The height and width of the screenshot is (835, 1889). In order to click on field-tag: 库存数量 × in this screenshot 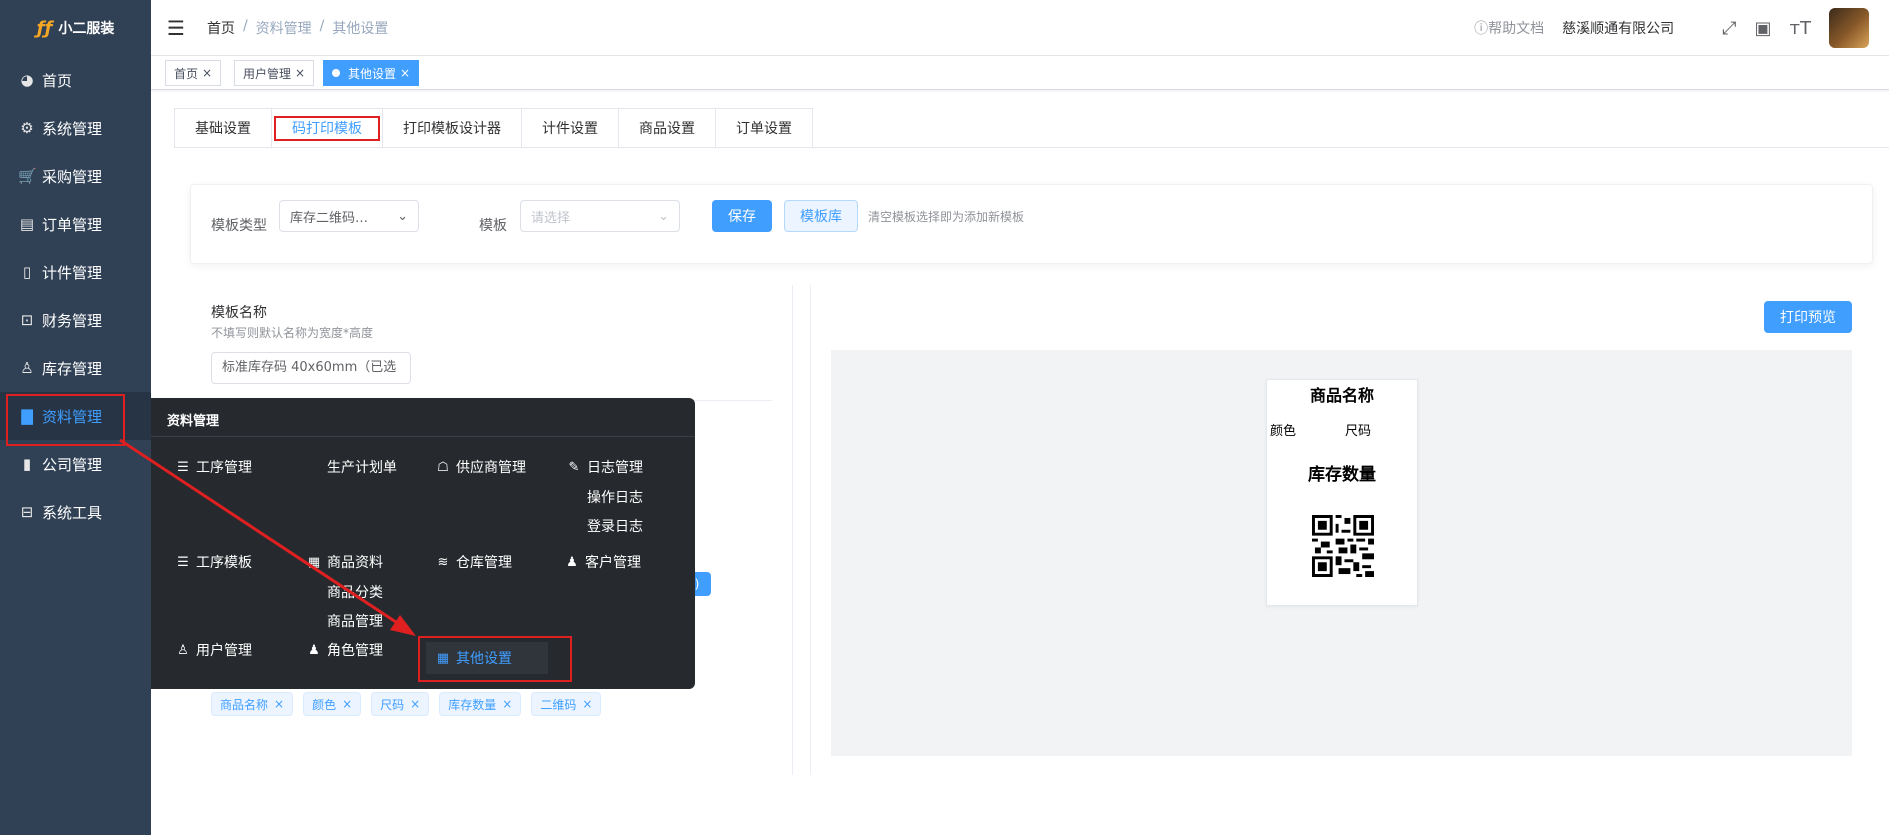, I will do `click(480, 704)`.